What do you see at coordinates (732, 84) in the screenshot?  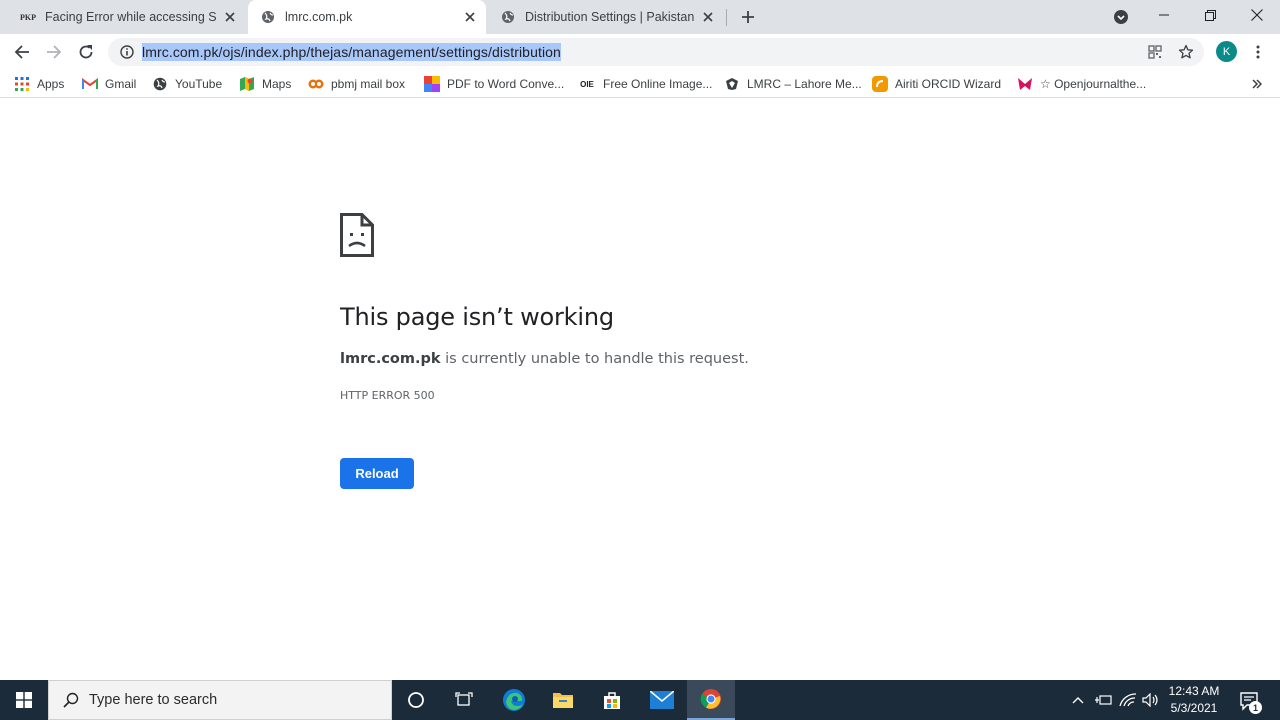 I see `lmrc-icon` at bounding box center [732, 84].